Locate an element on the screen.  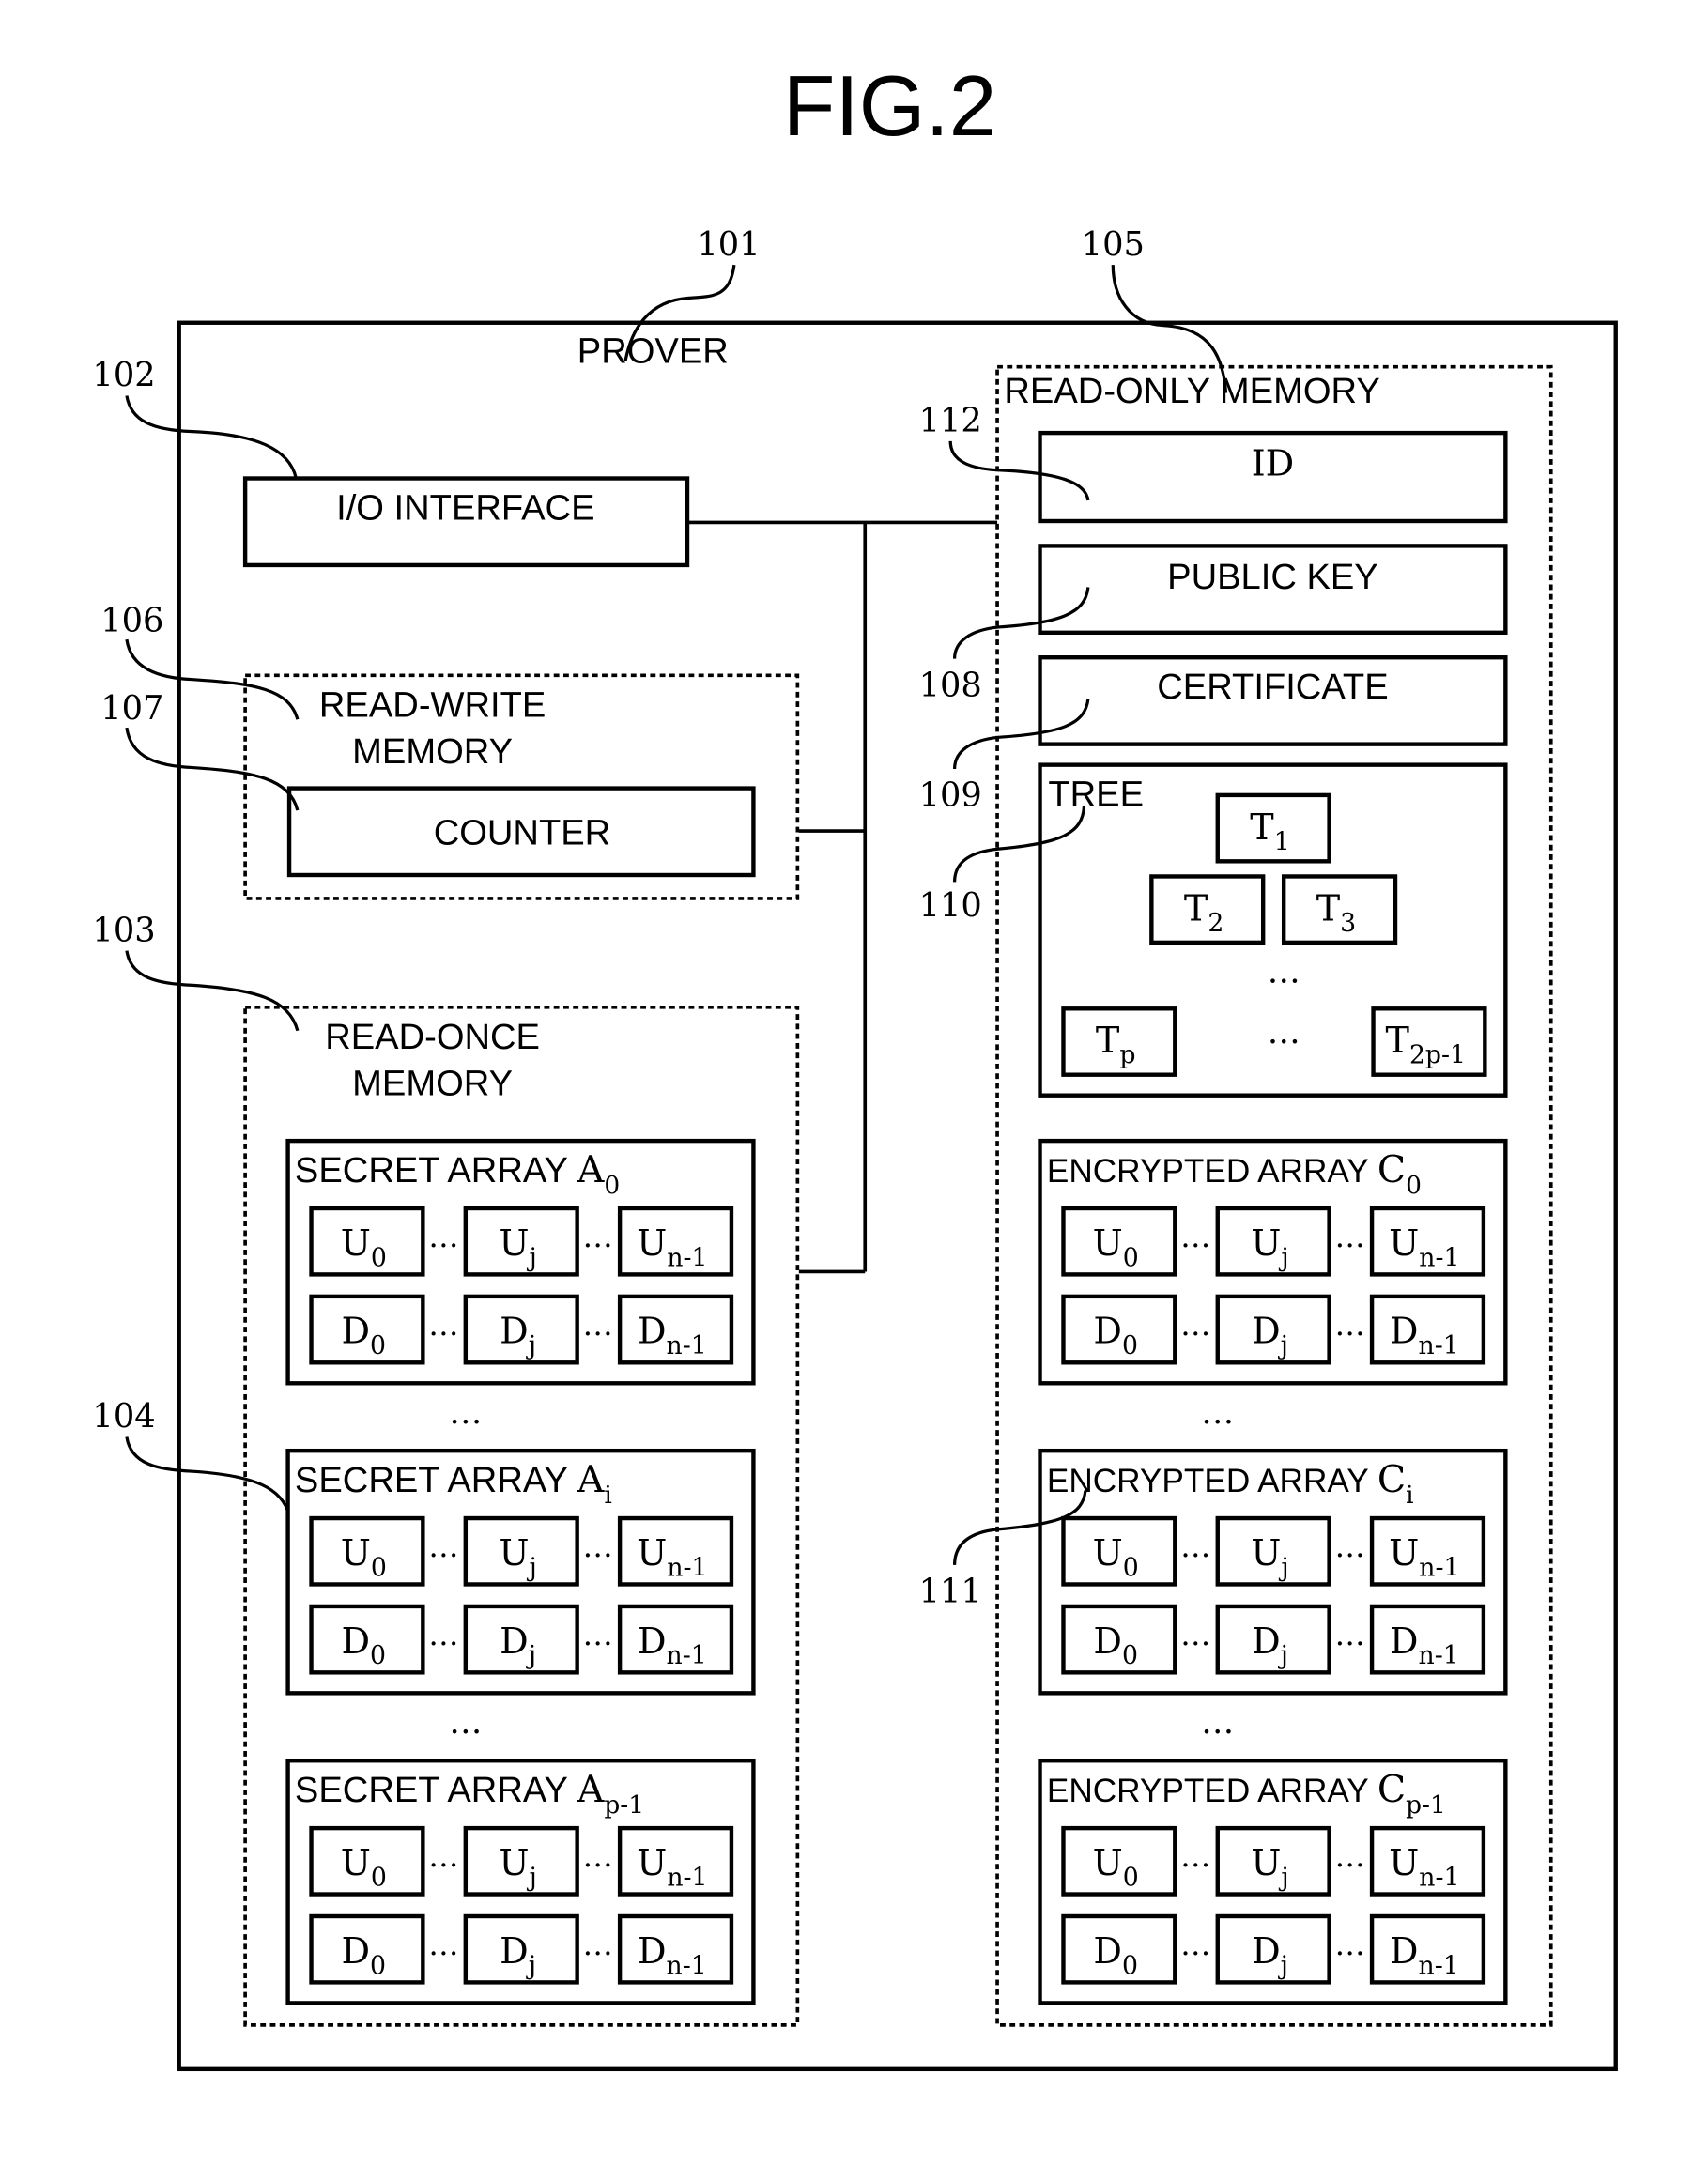
ref-112: 112 is located at coordinates (950, 421).